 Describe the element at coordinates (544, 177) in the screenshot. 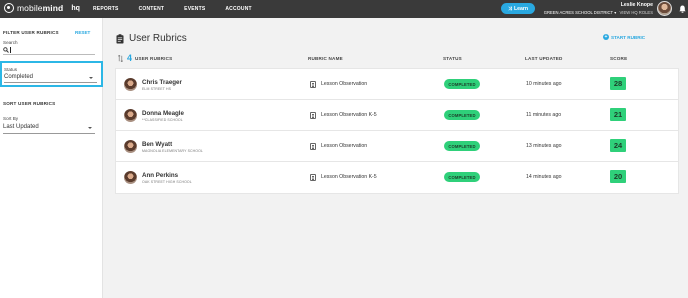

I see `last-updated: 14 minutes ago` at that location.